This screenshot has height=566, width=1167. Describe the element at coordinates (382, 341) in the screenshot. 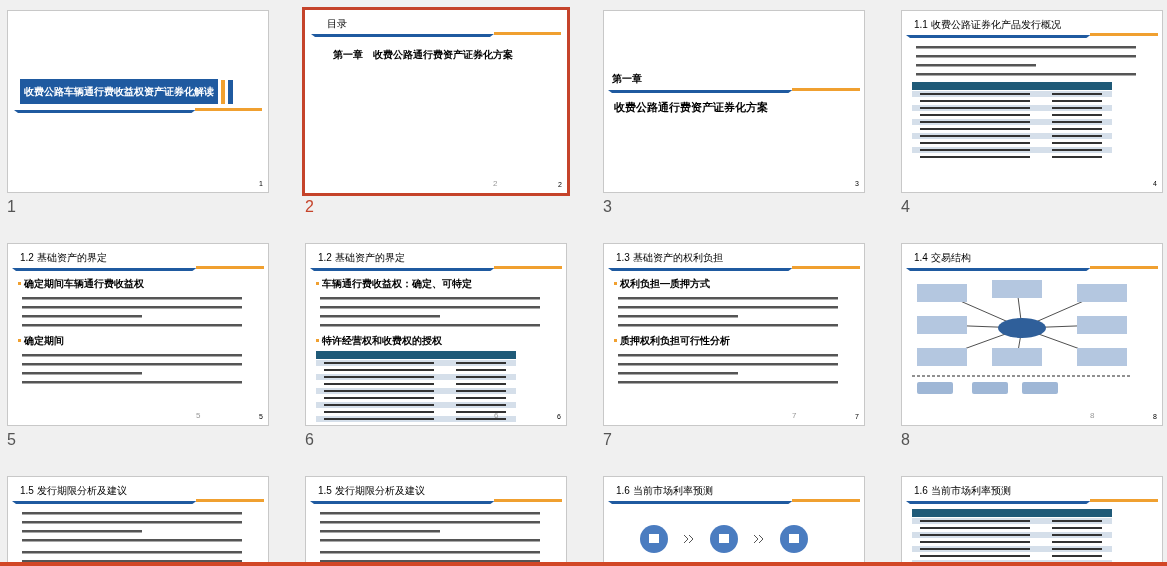

I see `bullet-heading: 特许经营权和收费权的授权` at that location.